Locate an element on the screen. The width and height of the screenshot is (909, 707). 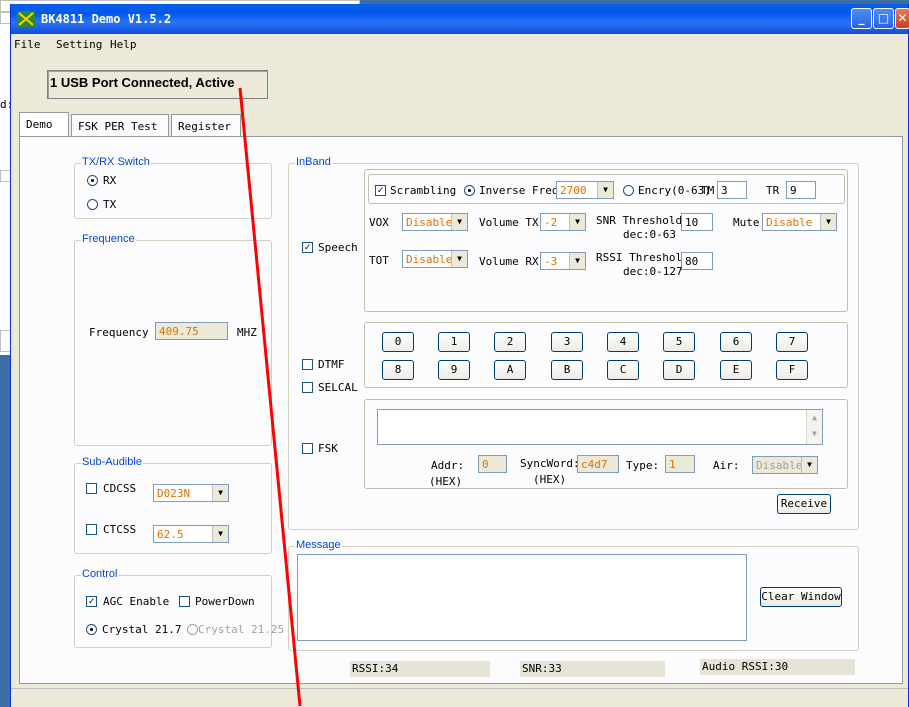
subaudible-group: Sub-Audible CDCSS D023N ▼ CTCSS 62.5 ▼ is located at coordinates (173, 505).